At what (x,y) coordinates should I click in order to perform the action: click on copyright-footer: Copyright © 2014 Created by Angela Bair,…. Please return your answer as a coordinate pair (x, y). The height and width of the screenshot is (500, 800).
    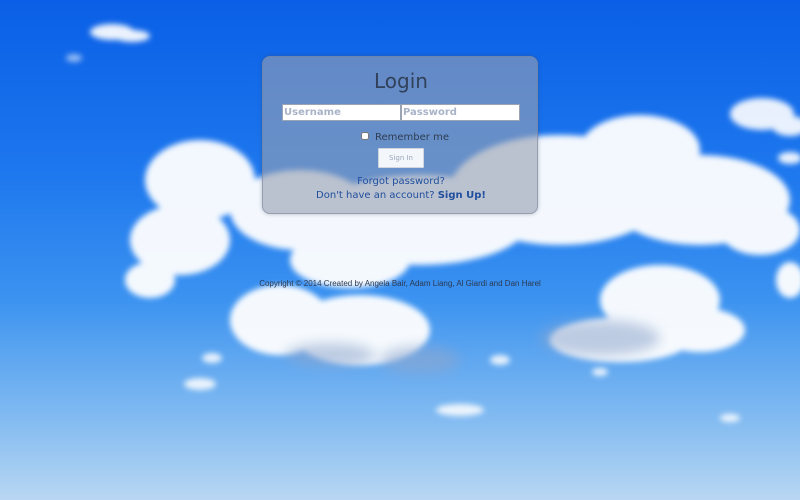
    Looking at the image, I should click on (400, 283).